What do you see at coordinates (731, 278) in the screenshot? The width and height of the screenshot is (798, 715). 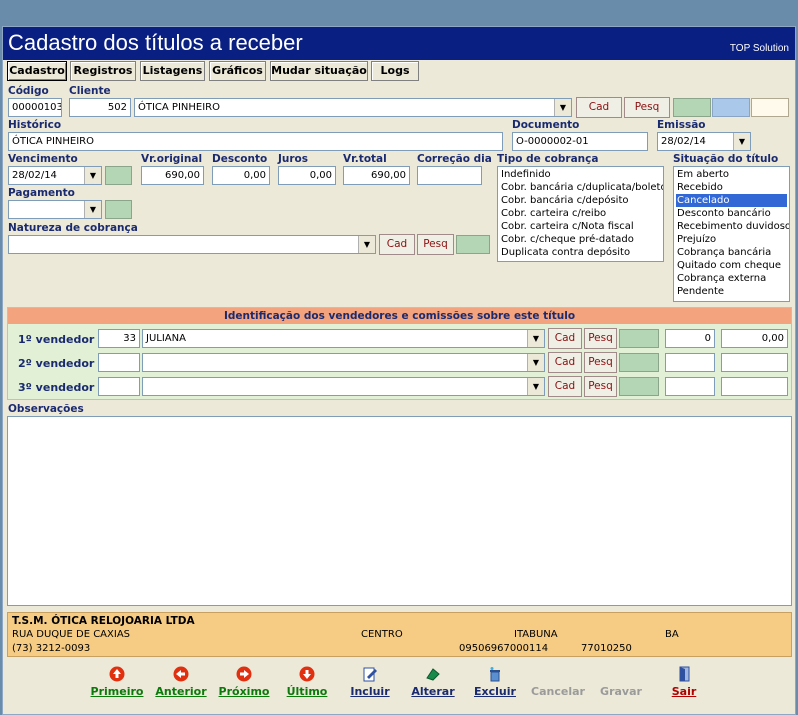 I see `situacao-option: Cobrança externa` at bounding box center [731, 278].